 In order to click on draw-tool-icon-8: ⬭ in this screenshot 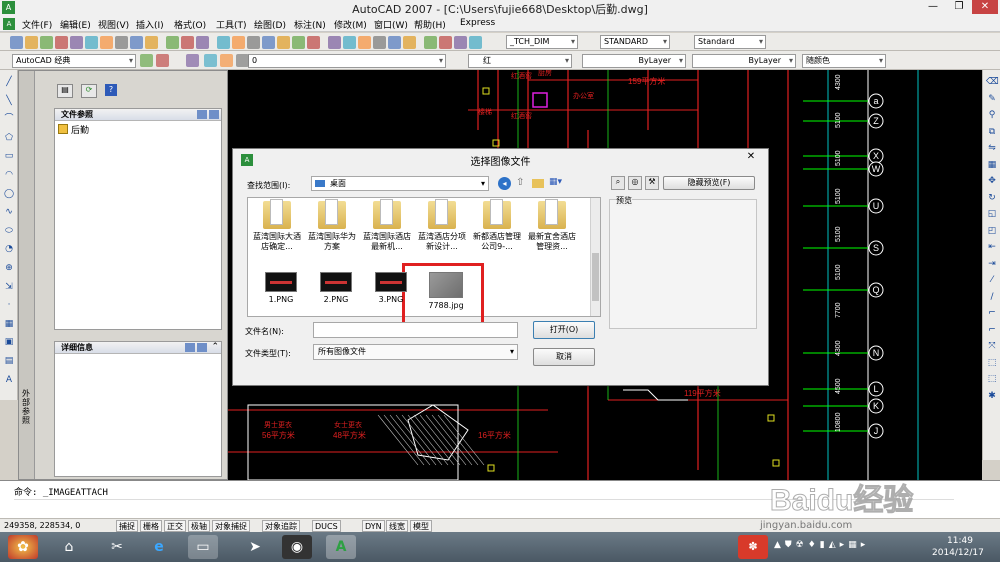, I will do `click(9, 231)`.